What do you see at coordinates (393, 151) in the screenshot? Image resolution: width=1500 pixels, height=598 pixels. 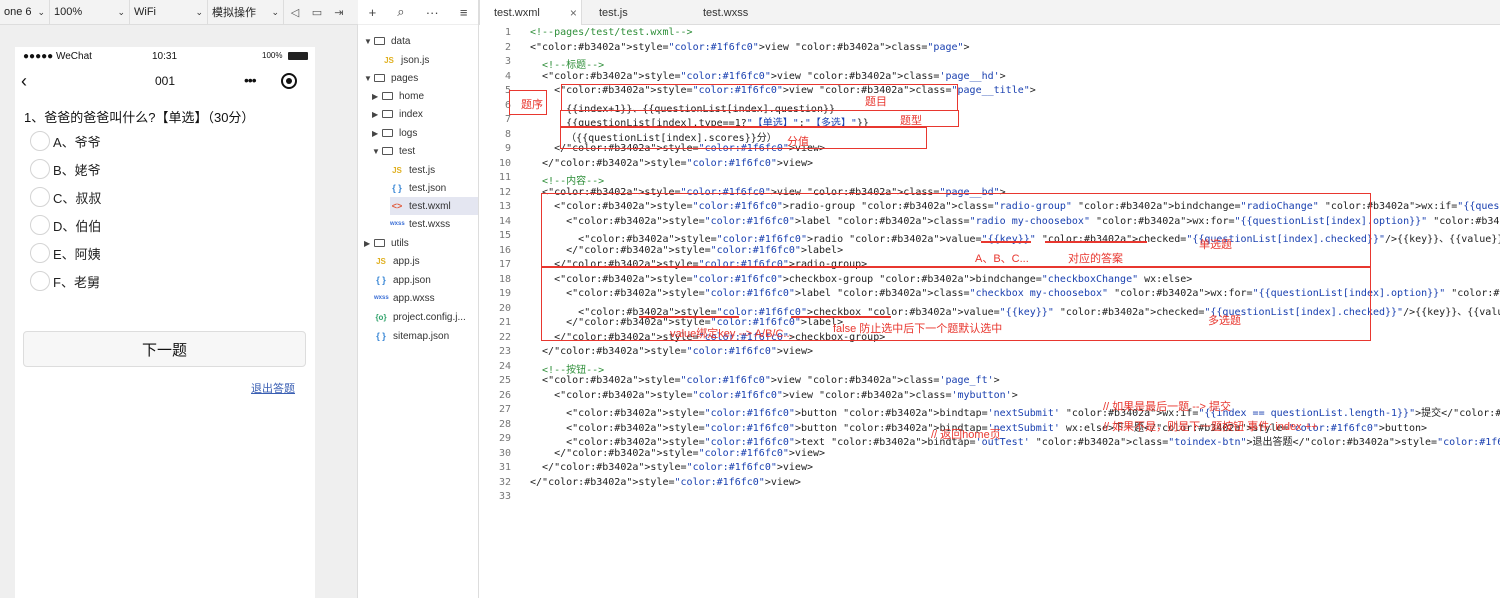 I see `tree-folder-test: ▼ test` at bounding box center [393, 151].